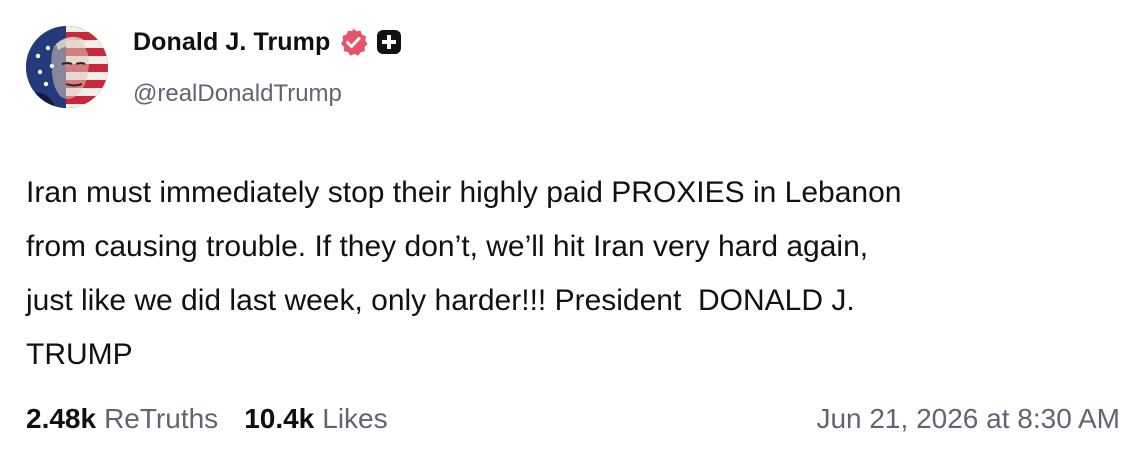 Image resolution: width=1140 pixels, height=459 pixels. What do you see at coordinates (161, 419) in the screenshot?
I see `retruths-label: ReTruths` at bounding box center [161, 419].